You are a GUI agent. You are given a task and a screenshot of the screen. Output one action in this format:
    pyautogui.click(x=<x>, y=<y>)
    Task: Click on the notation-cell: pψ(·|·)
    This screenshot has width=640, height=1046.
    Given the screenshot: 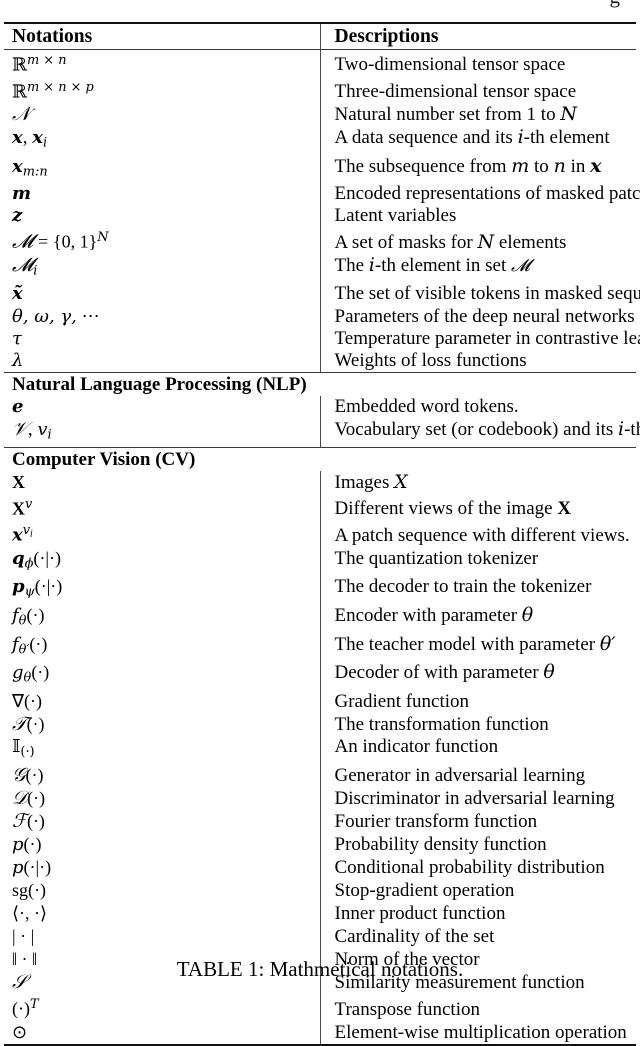 What is the action you would take?
    pyautogui.click(x=37, y=588)
    